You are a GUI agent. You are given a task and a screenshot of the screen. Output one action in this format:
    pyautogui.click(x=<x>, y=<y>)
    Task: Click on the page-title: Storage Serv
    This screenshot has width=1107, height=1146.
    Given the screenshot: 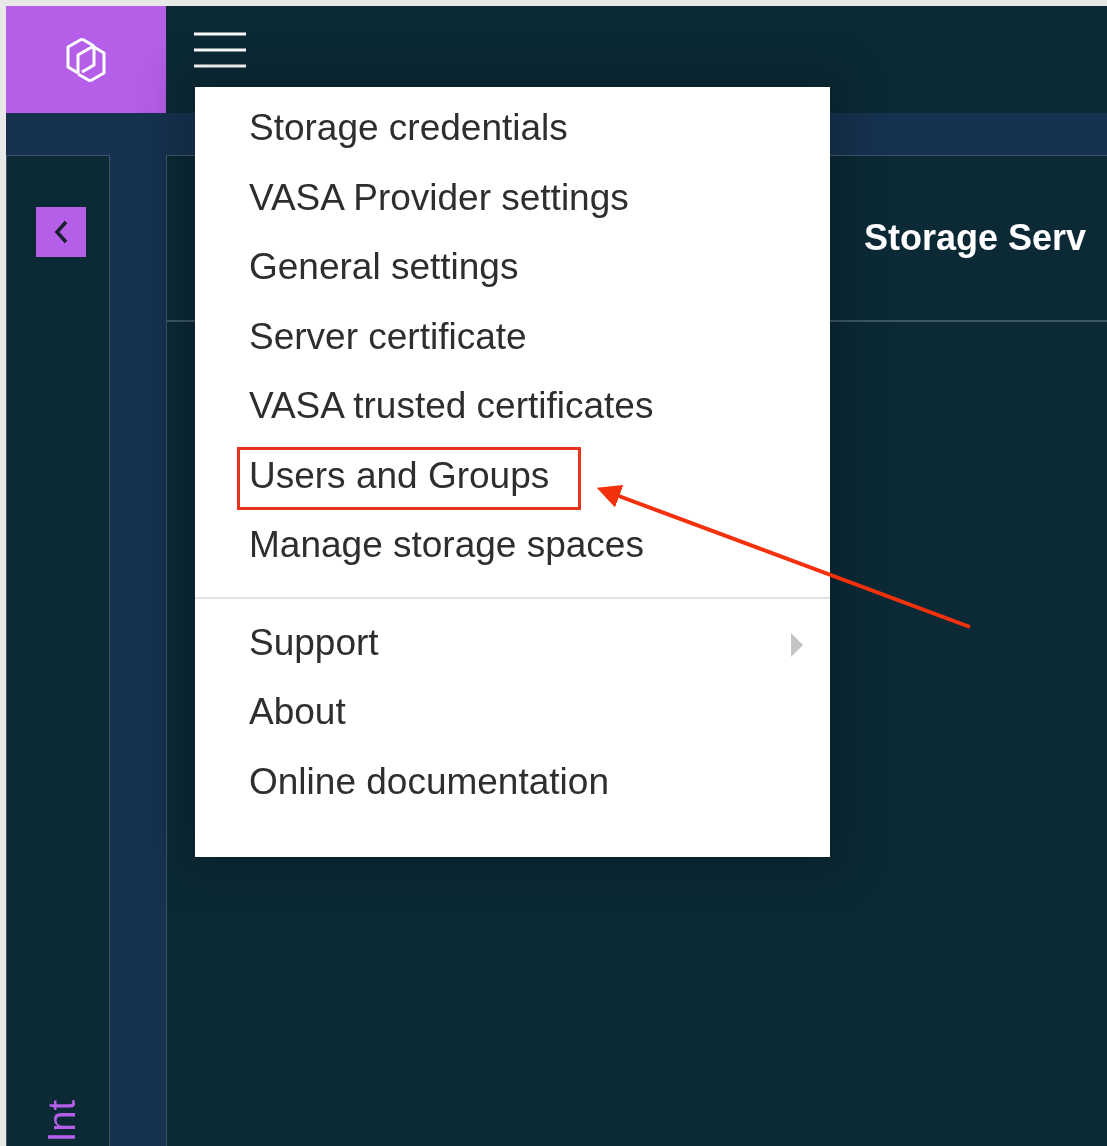 What is the action you would take?
    pyautogui.click(x=975, y=238)
    